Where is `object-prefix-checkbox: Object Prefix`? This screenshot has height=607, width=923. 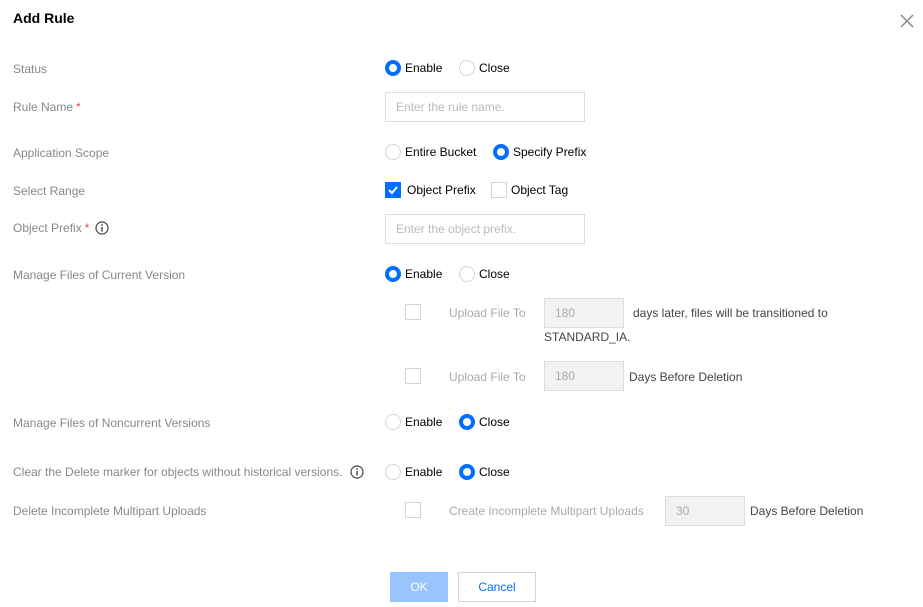
object-prefix-checkbox: Object Prefix is located at coordinates (430, 190).